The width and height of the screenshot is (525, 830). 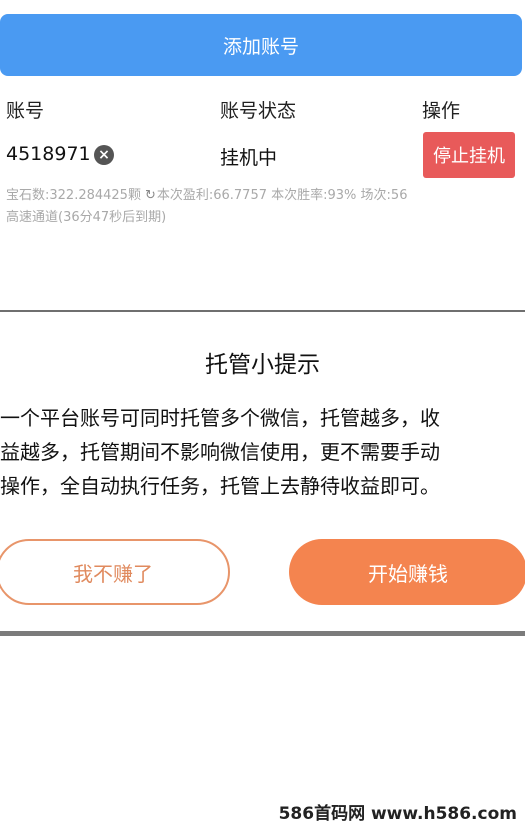 What do you see at coordinates (441, 111) in the screenshot?
I see `header-operation: 操作` at bounding box center [441, 111].